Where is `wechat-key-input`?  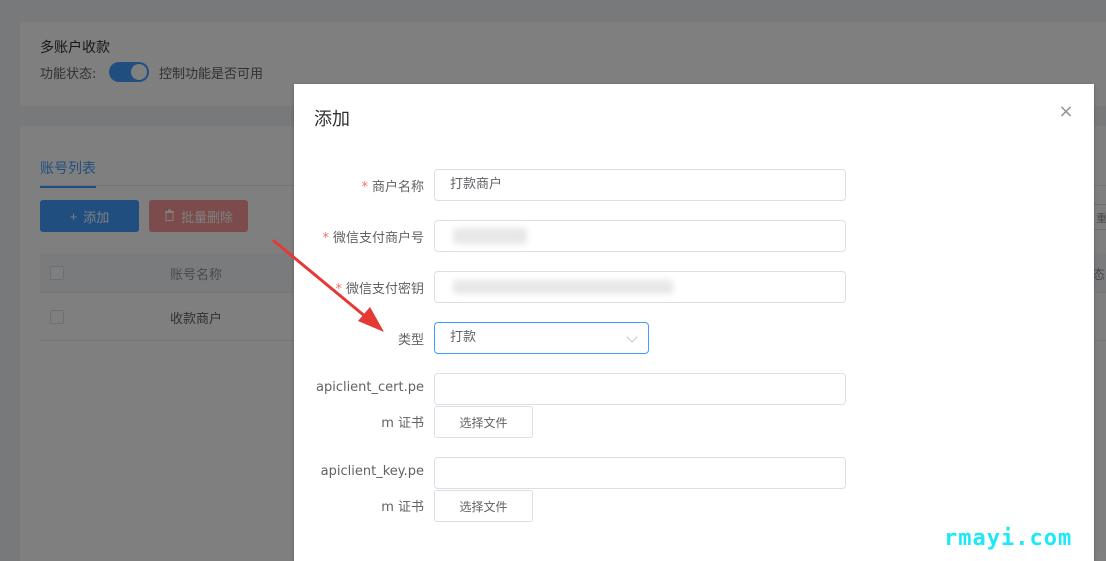
wechat-key-input is located at coordinates (640, 287).